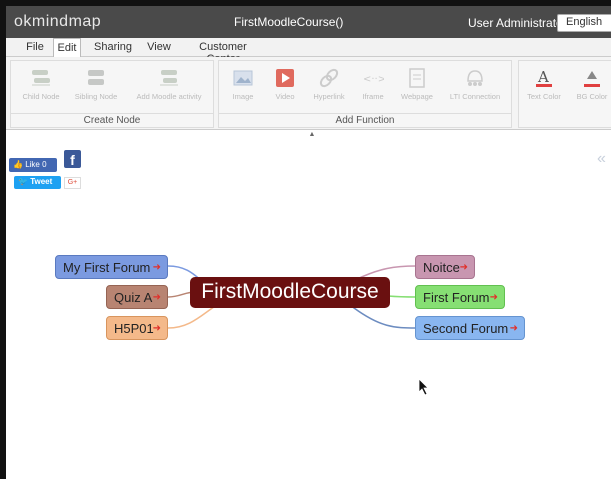 This screenshot has width=611, height=479. I want to click on node-h5p01: H5P01 ➜, so click(137, 328).